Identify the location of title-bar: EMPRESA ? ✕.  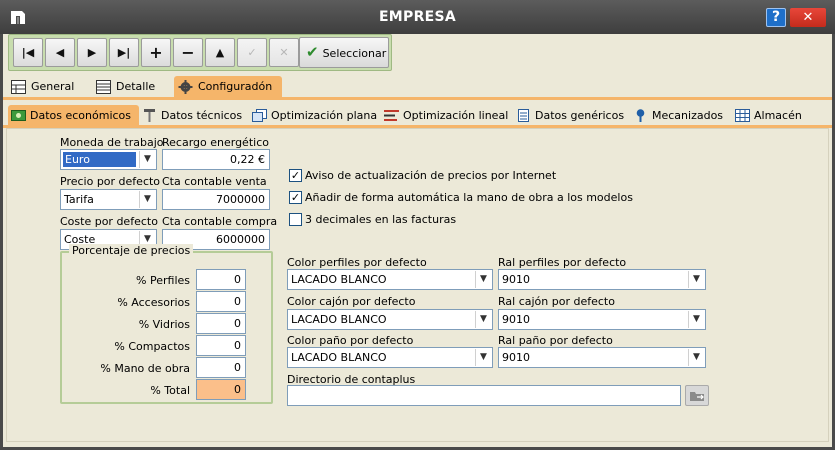
(417, 17).